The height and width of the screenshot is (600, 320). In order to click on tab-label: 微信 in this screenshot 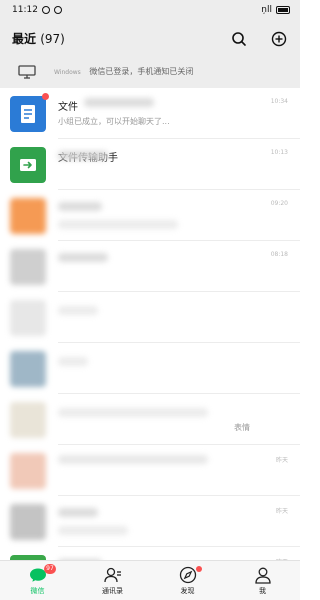, I will do `click(37, 591)`.